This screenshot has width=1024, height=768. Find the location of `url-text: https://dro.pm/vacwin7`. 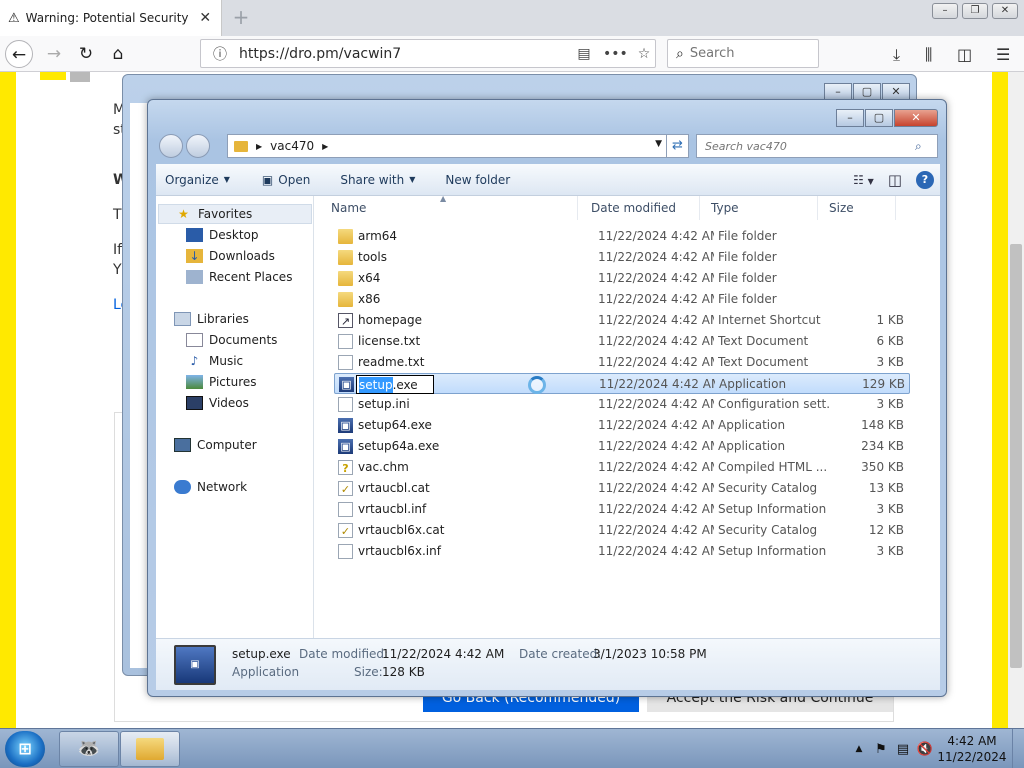

url-text: https://dro.pm/vacwin7 is located at coordinates (402, 54).